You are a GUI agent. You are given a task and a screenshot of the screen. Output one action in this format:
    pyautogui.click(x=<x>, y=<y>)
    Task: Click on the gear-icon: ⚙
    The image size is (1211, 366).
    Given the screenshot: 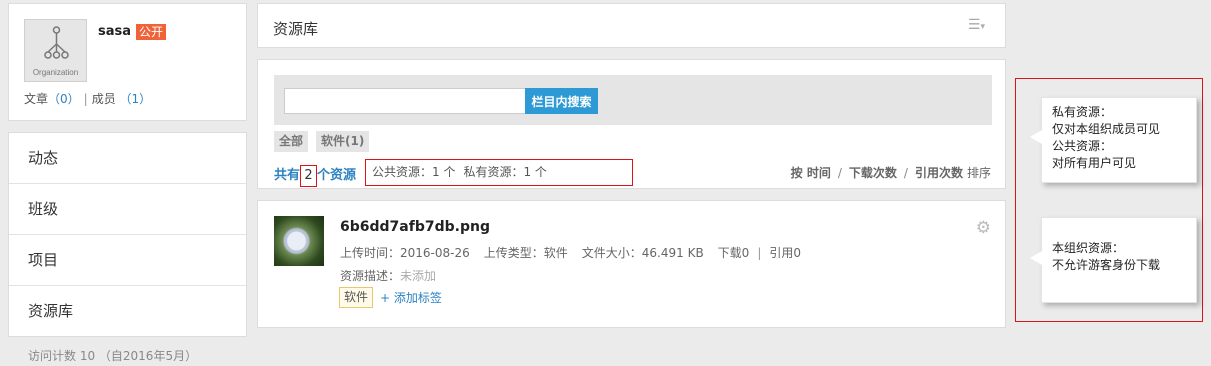 What is the action you would take?
    pyautogui.click(x=983, y=228)
    